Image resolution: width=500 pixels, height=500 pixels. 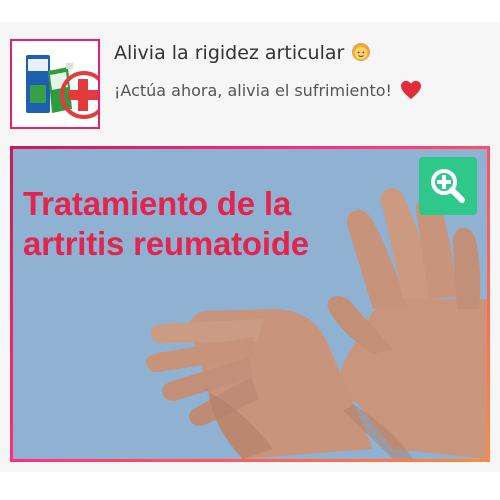 What do you see at coordinates (253, 90) in the screenshot?
I see `card-subtitle-text: ¡Actúa ahora, alivia el sufrimiento!` at bounding box center [253, 90].